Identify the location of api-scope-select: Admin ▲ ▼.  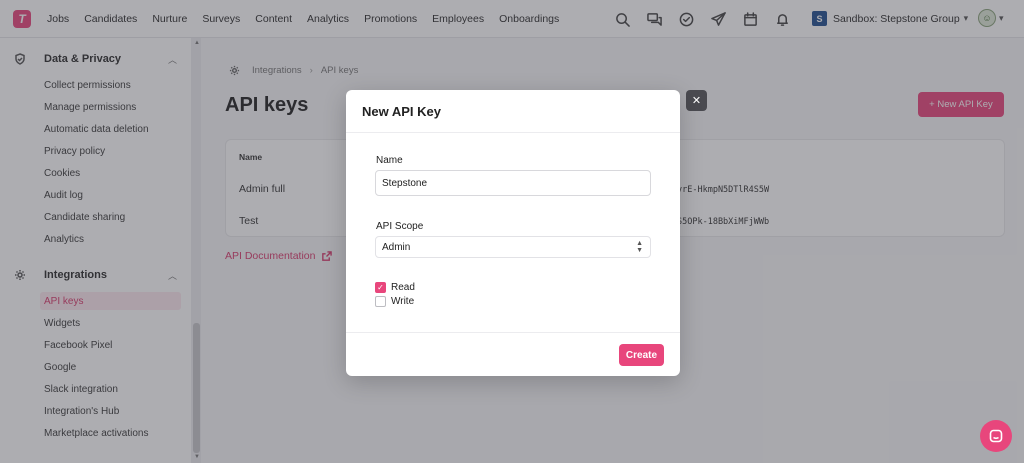
(513, 247).